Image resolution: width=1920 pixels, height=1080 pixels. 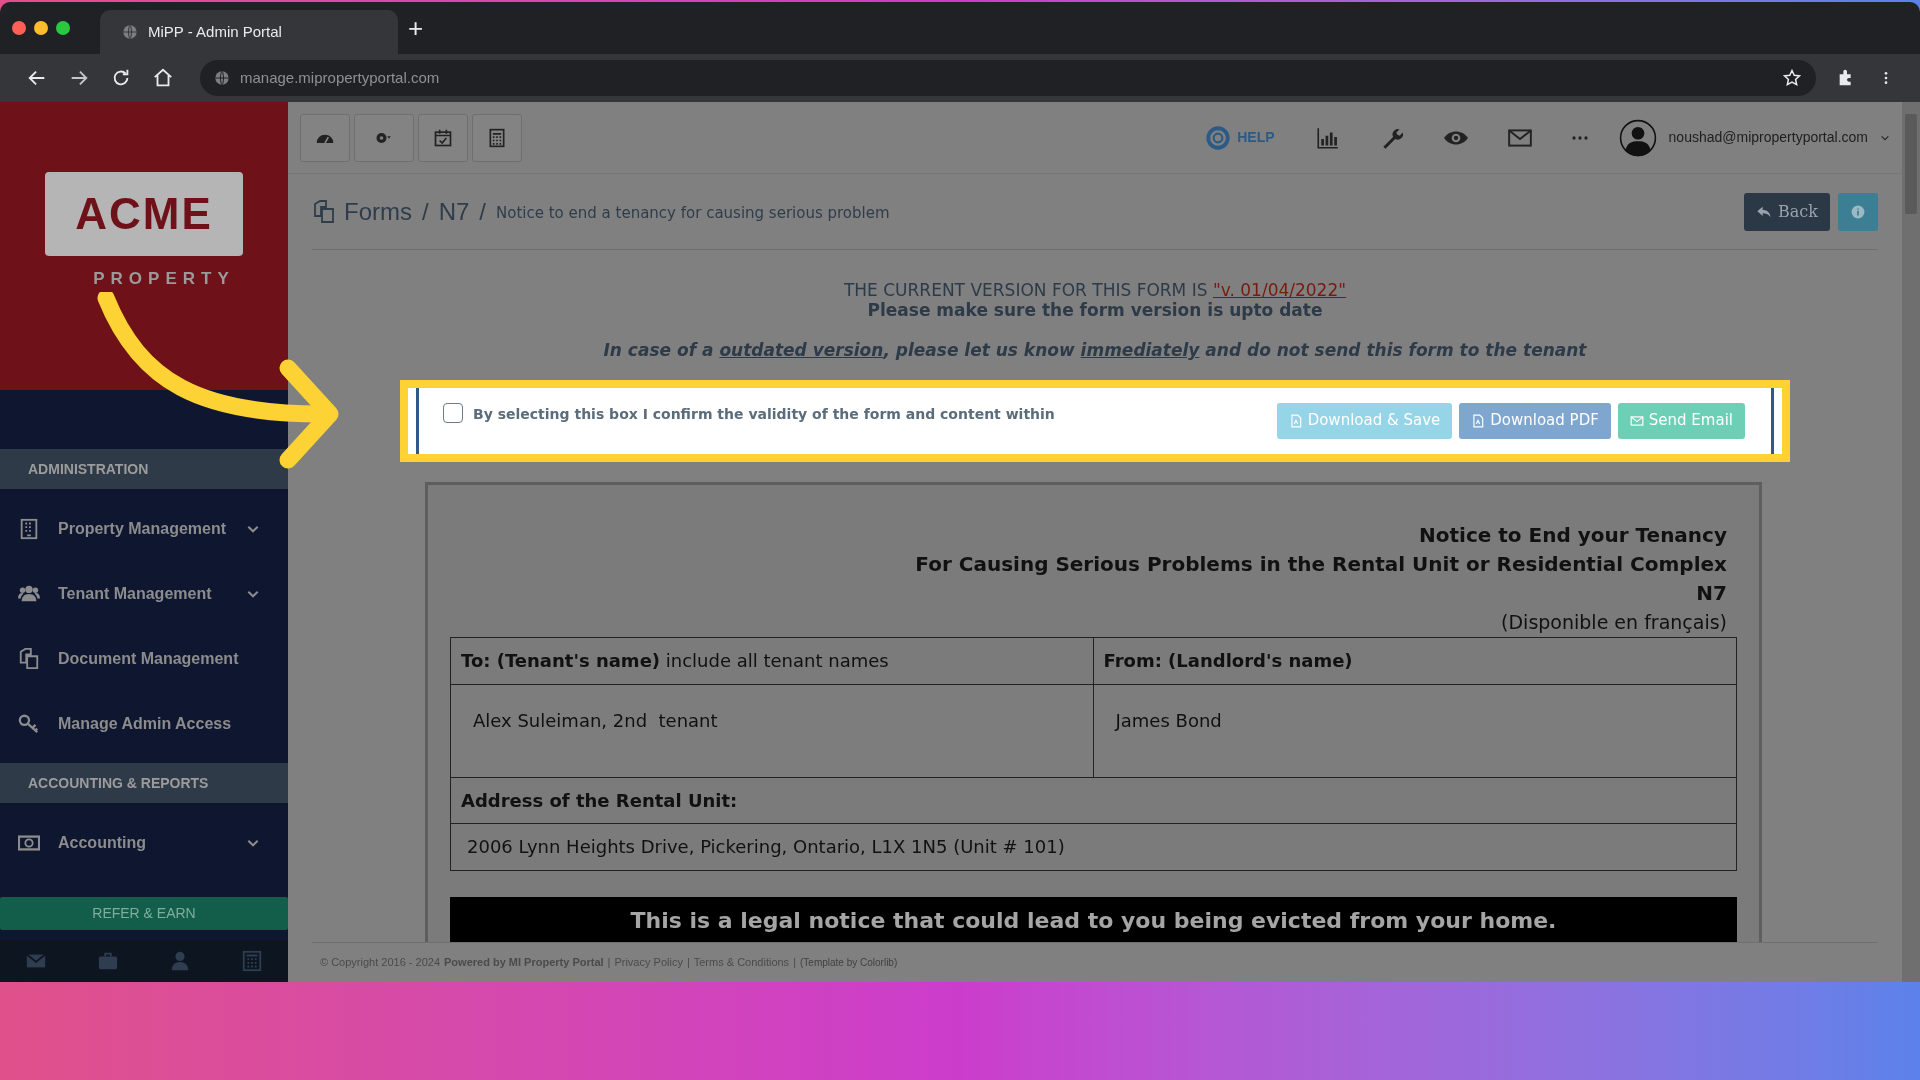 I want to click on language-note: (Disponible en français), so click(x=1614, y=622).